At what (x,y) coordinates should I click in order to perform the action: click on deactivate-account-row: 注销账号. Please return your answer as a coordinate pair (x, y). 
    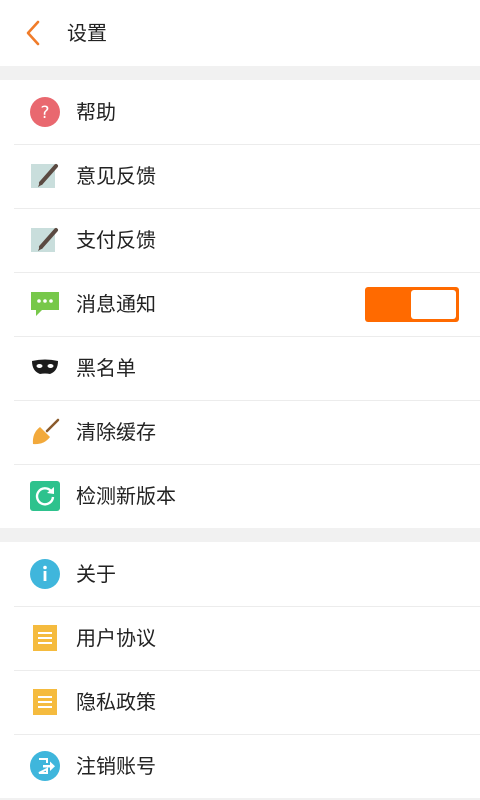
    Looking at the image, I should click on (240, 766).